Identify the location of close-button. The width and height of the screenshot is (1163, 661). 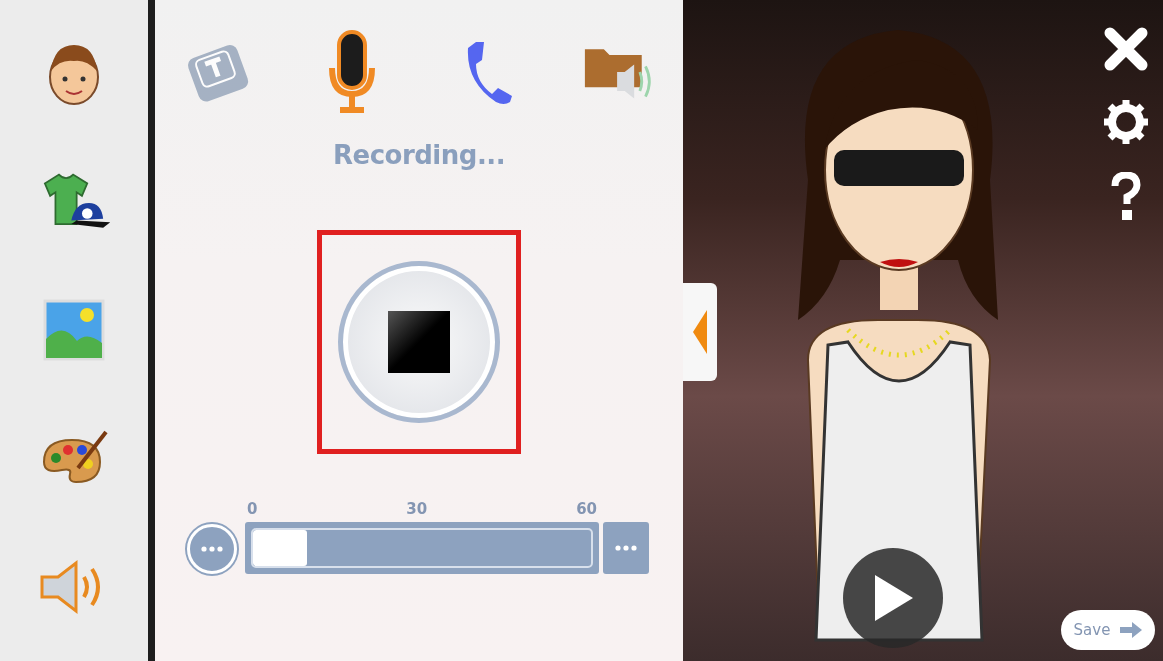
(1126, 49).